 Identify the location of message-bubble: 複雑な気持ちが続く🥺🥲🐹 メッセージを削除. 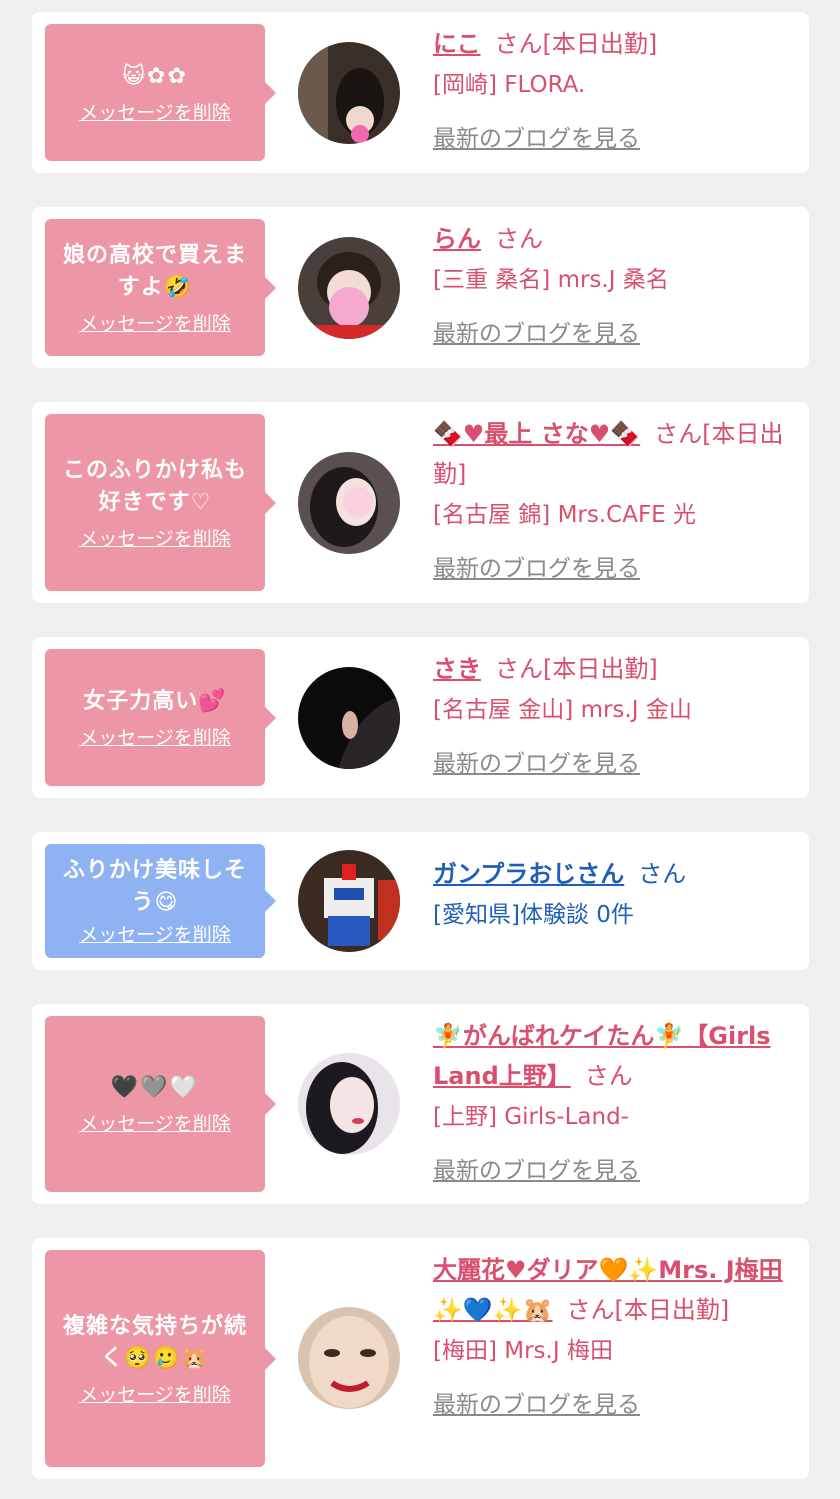
(160, 1358).